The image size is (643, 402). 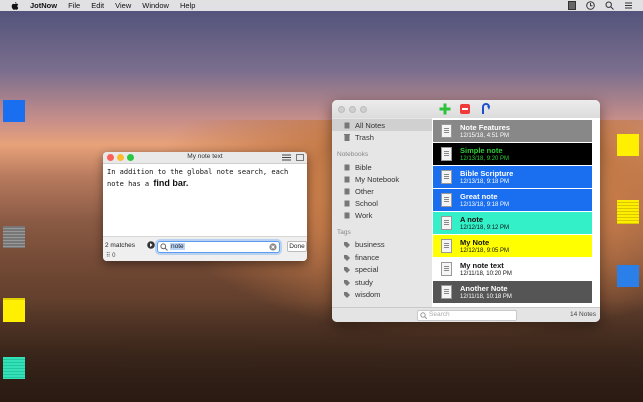 What do you see at coordinates (120, 245) in the screenshot?
I see `find-matches: 2 matches` at bounding box center [120, 245].